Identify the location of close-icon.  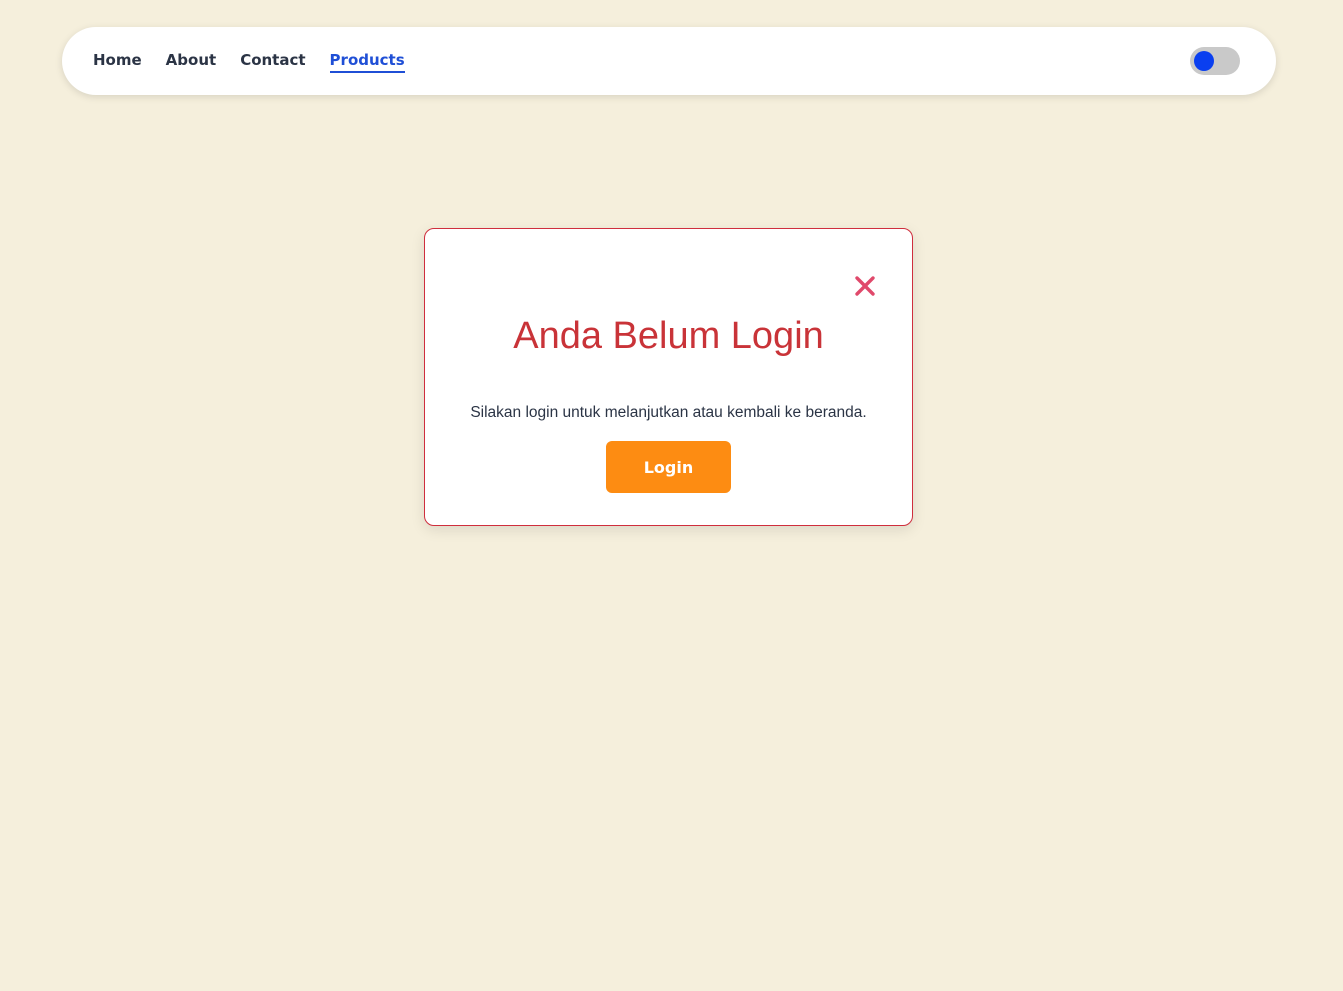
(865, 286).